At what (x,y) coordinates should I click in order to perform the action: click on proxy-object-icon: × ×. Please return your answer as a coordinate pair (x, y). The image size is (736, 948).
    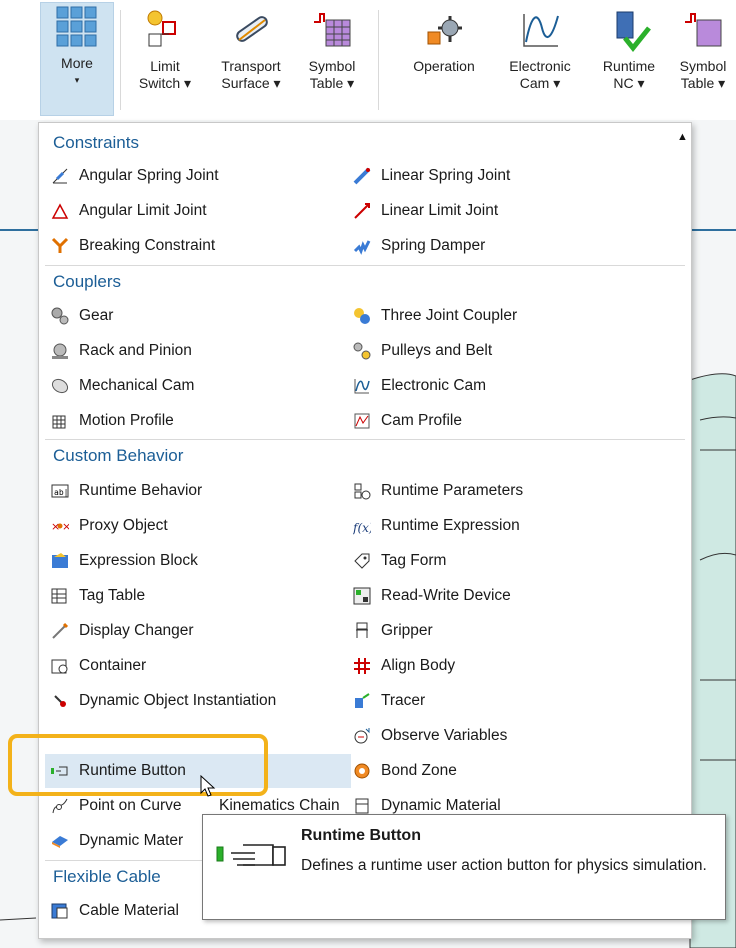
    Looking at the image, I should click on (60, 526).